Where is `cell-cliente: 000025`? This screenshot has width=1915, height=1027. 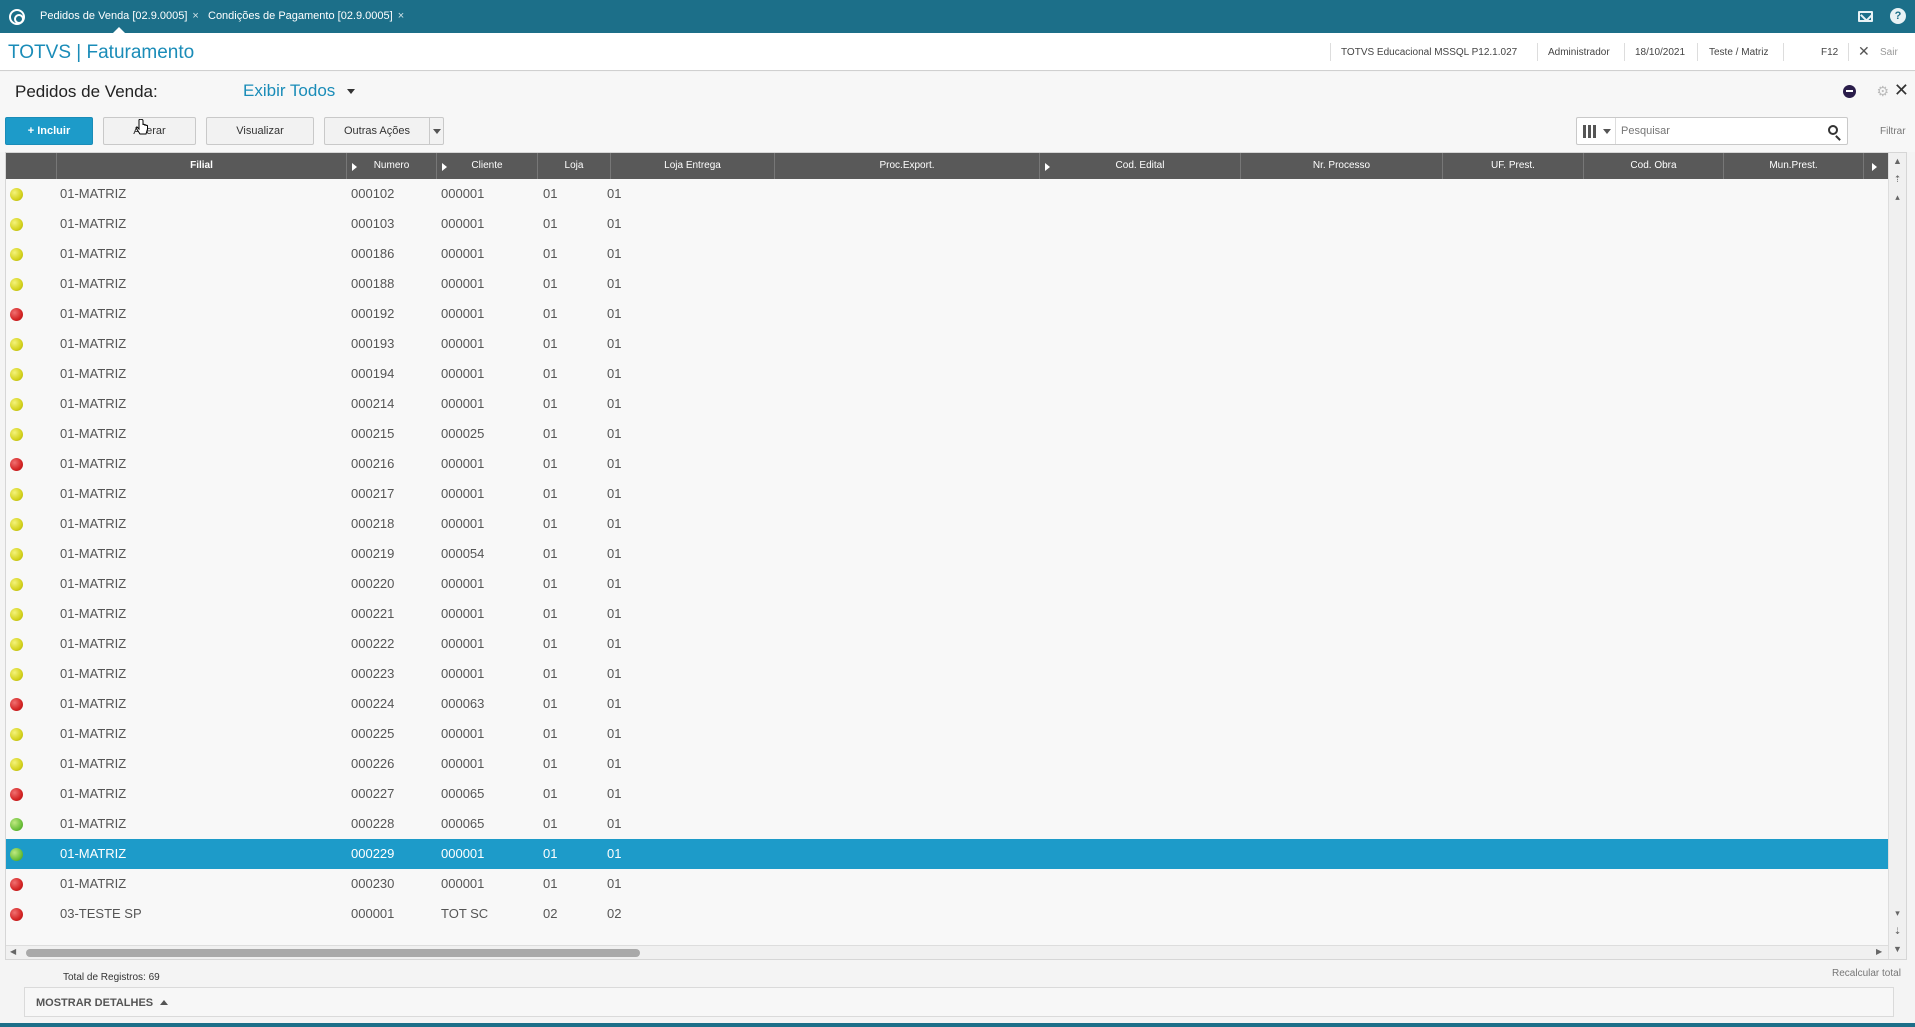
cell-cliente: 000025 is located at coordinates (463, 433).